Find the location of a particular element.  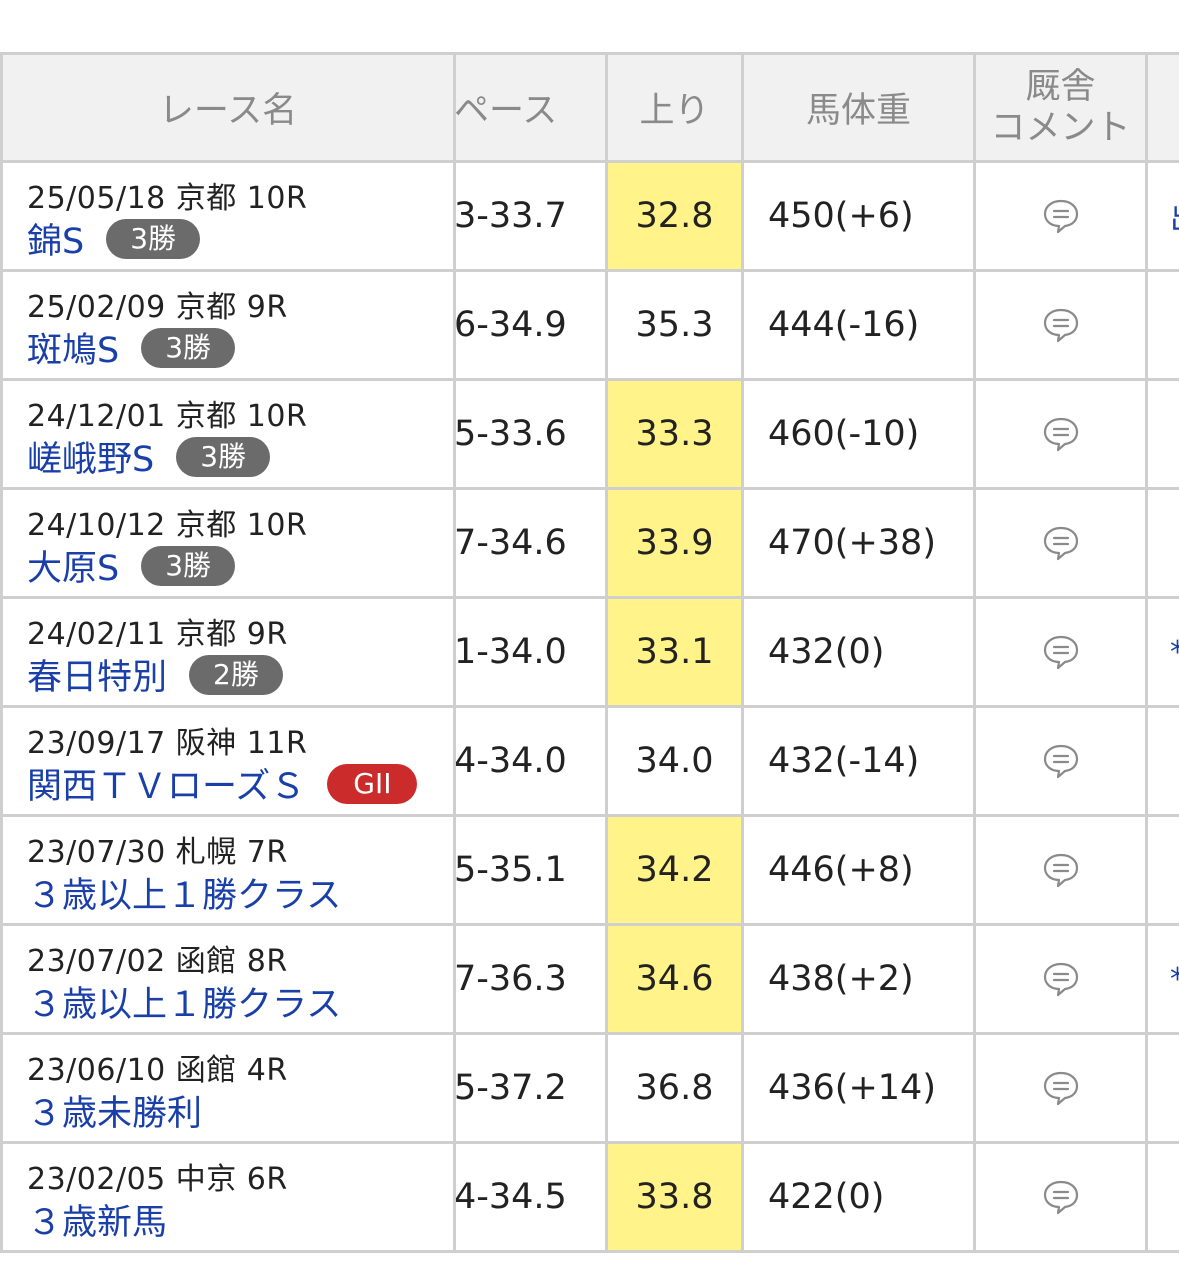

pace-cell: 6-34.9 is located at coordinates (532, 325).